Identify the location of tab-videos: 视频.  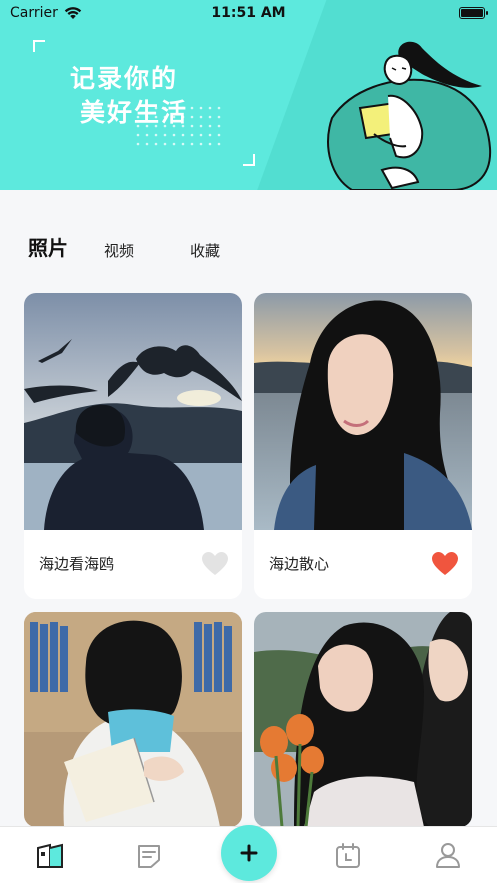
(119, 250).